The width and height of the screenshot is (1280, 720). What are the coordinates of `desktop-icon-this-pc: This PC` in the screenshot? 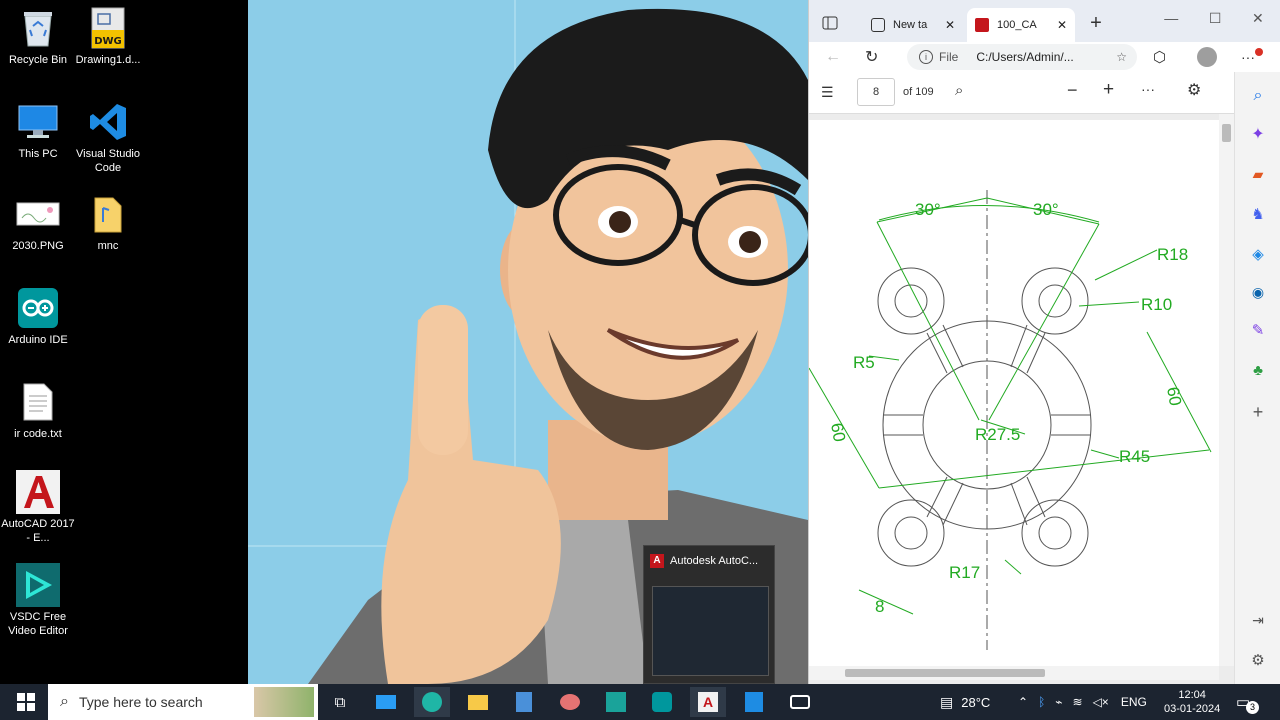 It's located at (38, 130).